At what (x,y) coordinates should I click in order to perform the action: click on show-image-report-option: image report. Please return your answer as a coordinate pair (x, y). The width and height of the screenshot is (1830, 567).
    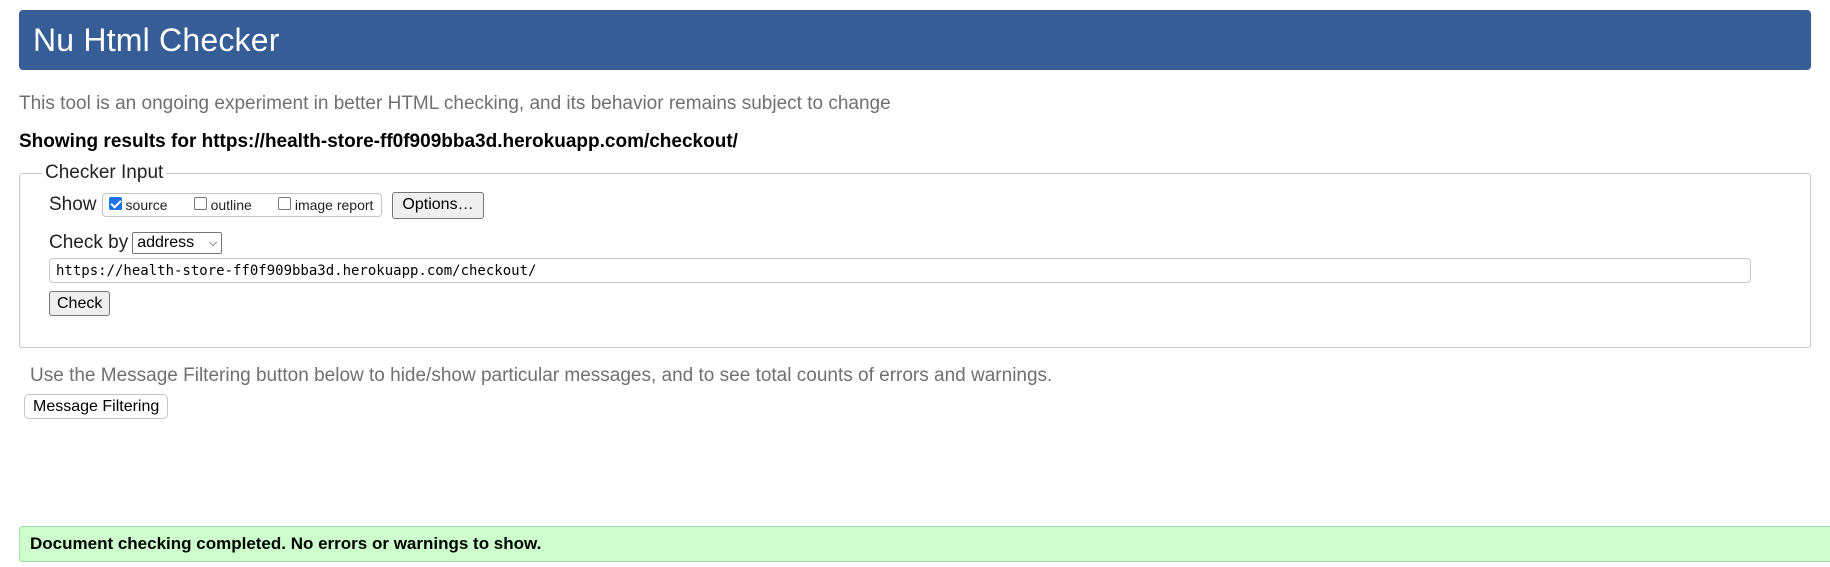
    Looking at the image, I should click on (325, 204).